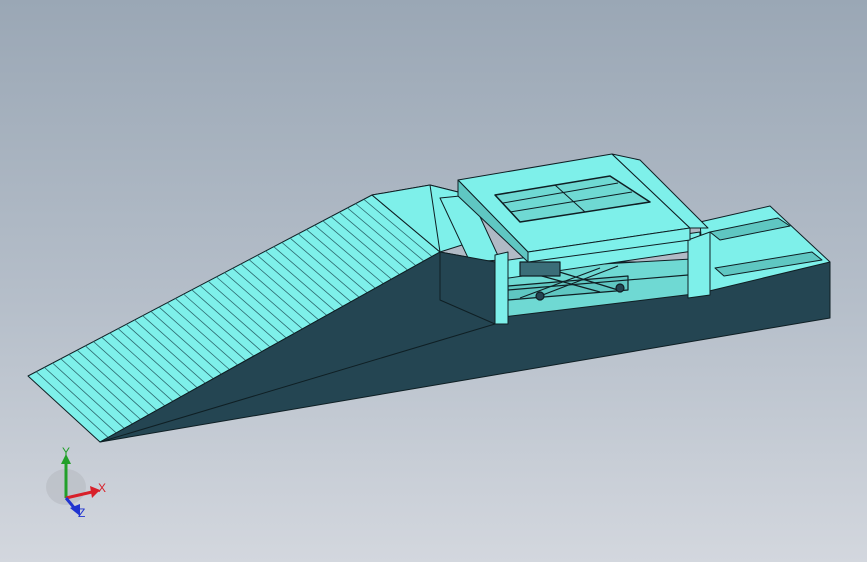  What do you see at coordinates (80, 485) in the screenshot?
I see `orientation-triad: Y X Z` at bounding box center [80, 485].